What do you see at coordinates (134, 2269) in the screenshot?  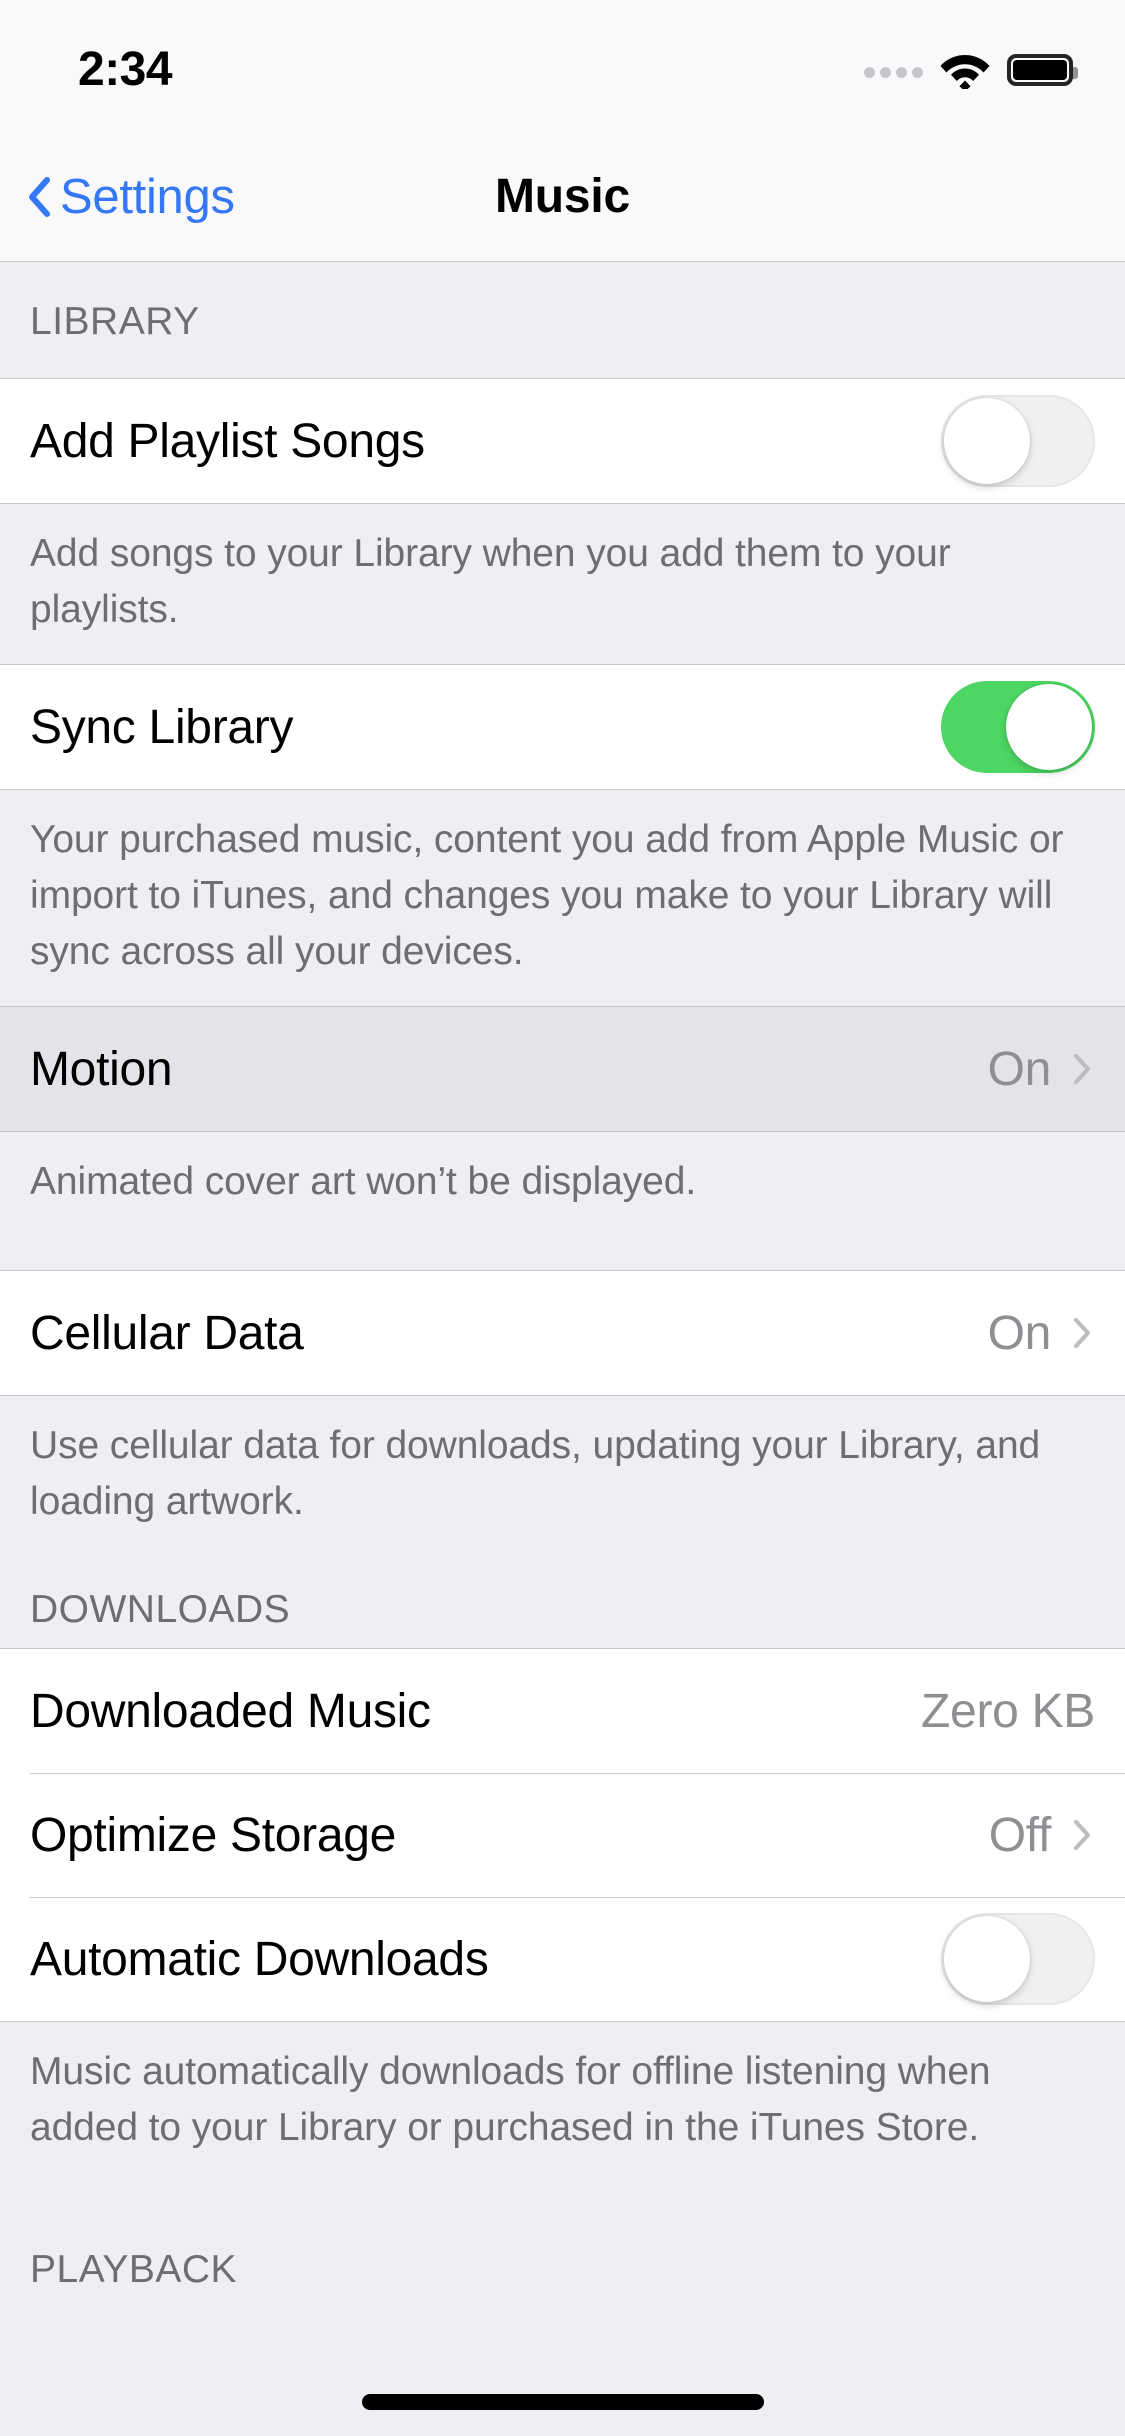 I see `section-header-playback: PLAYBACK` at bounding box center [134, 2269].